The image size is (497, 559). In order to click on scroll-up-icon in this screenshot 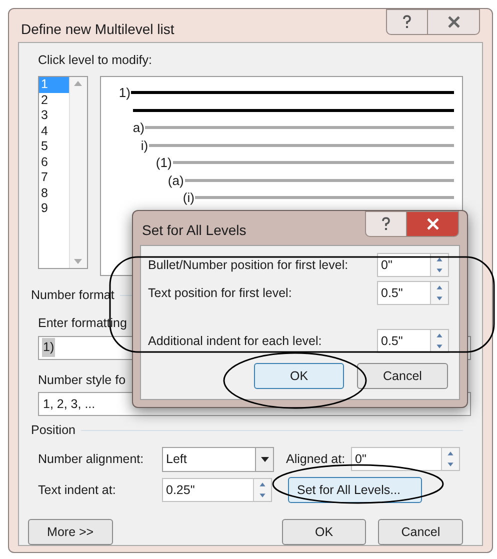, I will do `click(78, 83)`.